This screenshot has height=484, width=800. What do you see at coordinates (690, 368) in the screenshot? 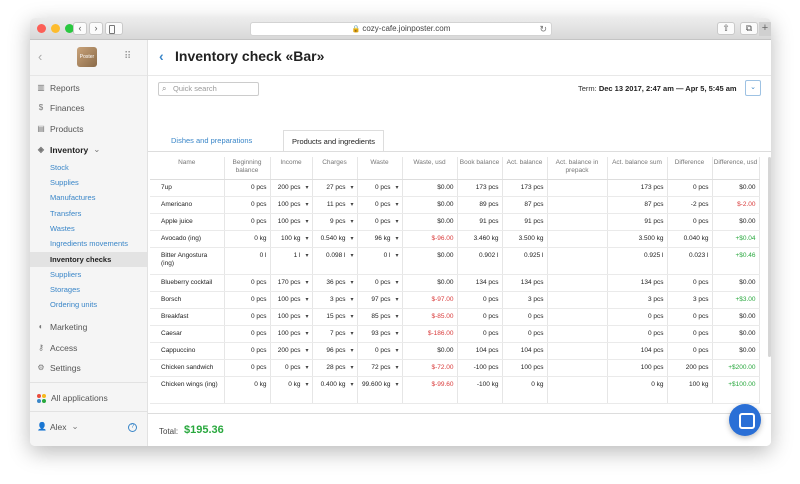
I see `editable-cell: 200 pcs` at bounding box center [690, 368].